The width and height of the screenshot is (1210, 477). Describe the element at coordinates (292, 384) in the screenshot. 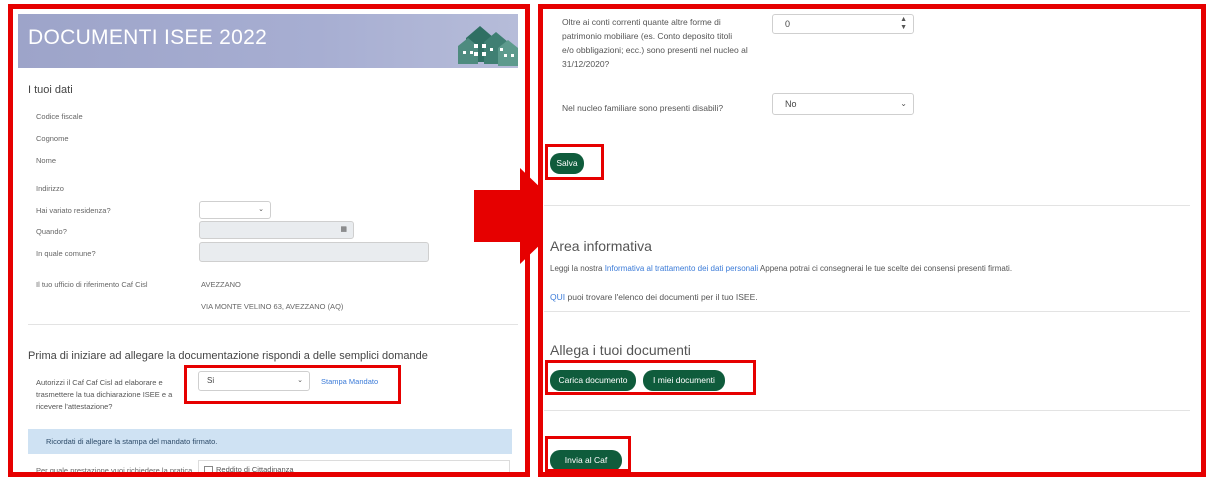

I see `autorizzi-highlight-box` at that location.